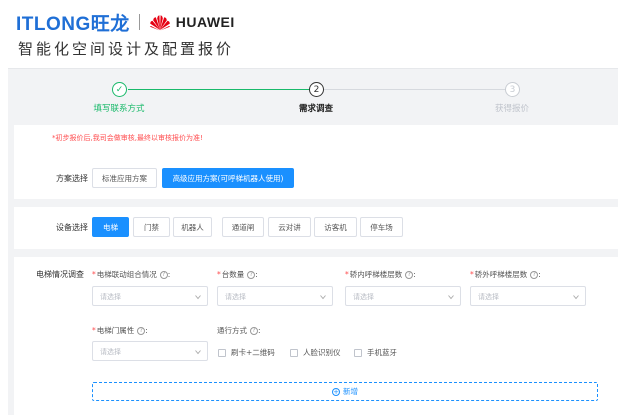  I want to click on huawei-logo-icon, so click(159, 22).